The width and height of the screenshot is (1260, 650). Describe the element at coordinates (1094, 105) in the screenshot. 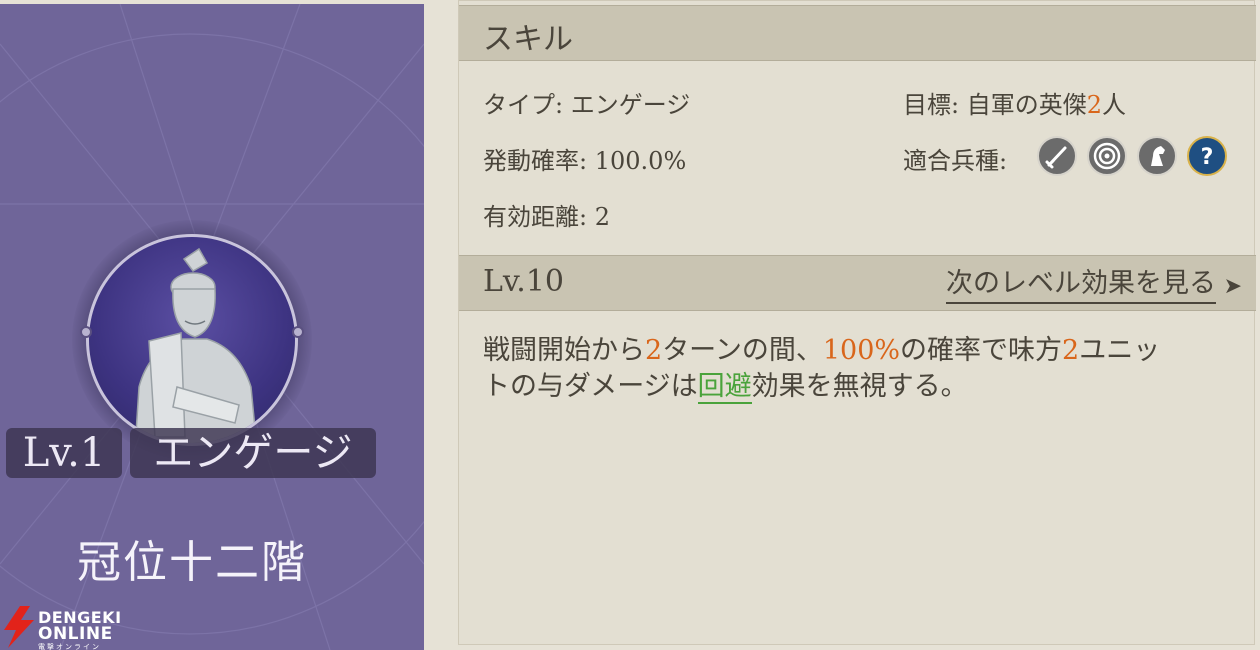

I see `target-count: 2` at that location.